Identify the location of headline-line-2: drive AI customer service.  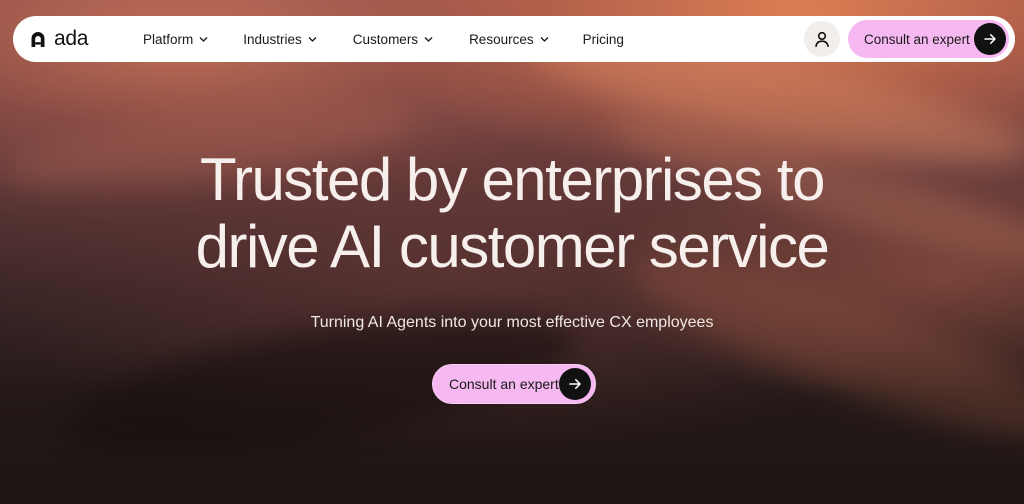
(512, 246).